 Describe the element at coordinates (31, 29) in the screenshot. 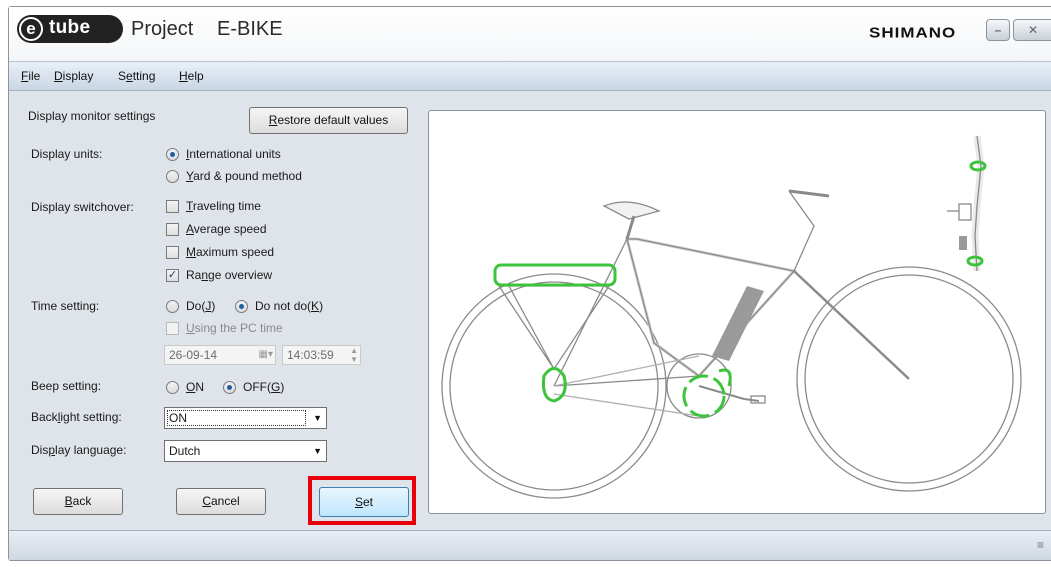

I see `logo-e-mark: e` at that location.